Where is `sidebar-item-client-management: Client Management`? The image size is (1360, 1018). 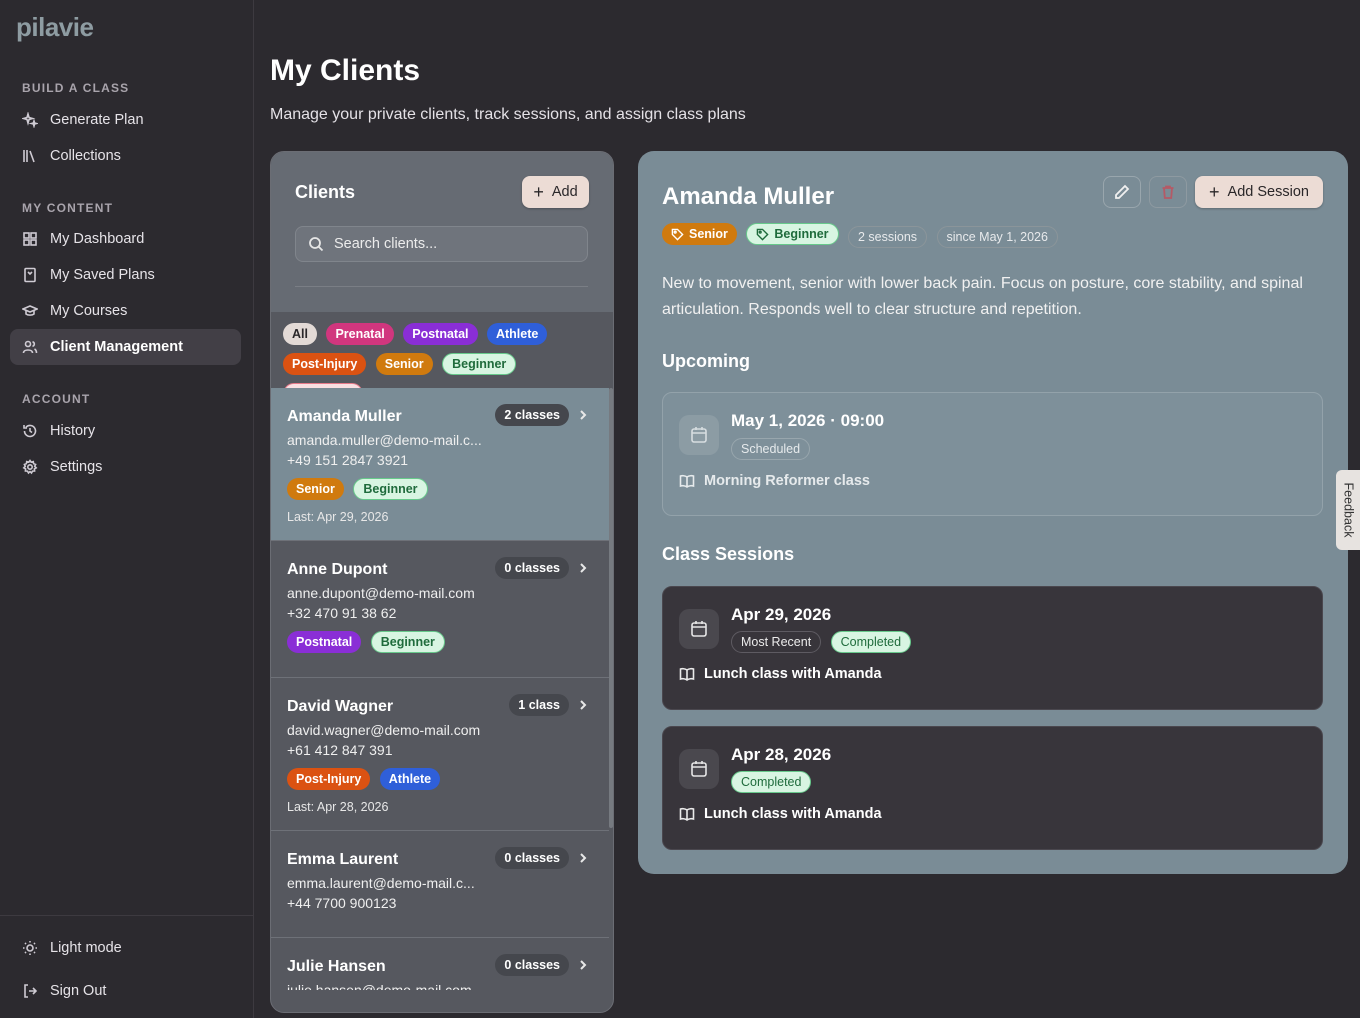
sidebar-item-client-management: Client Management is located at coordinates (125, 347).